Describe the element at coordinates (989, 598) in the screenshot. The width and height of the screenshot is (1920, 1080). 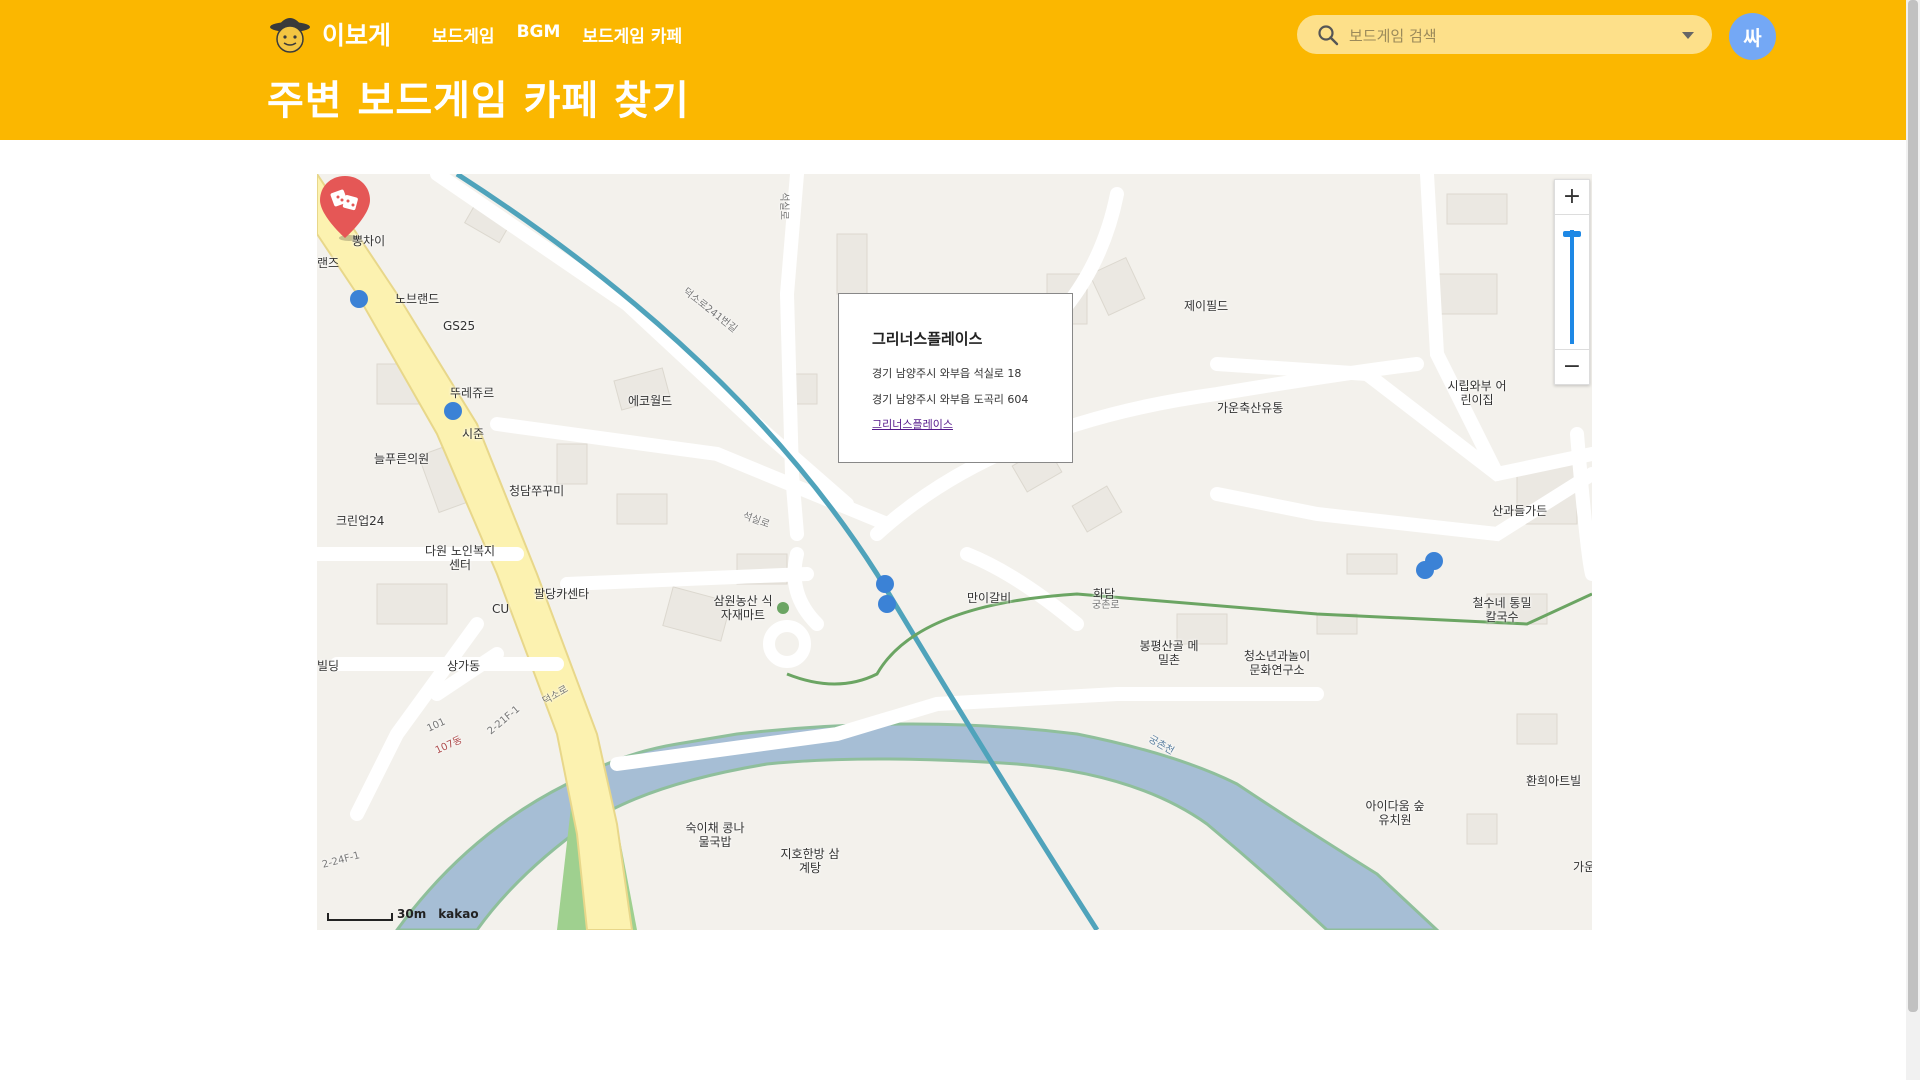
I see `place-label: 만이갈비` at that location.